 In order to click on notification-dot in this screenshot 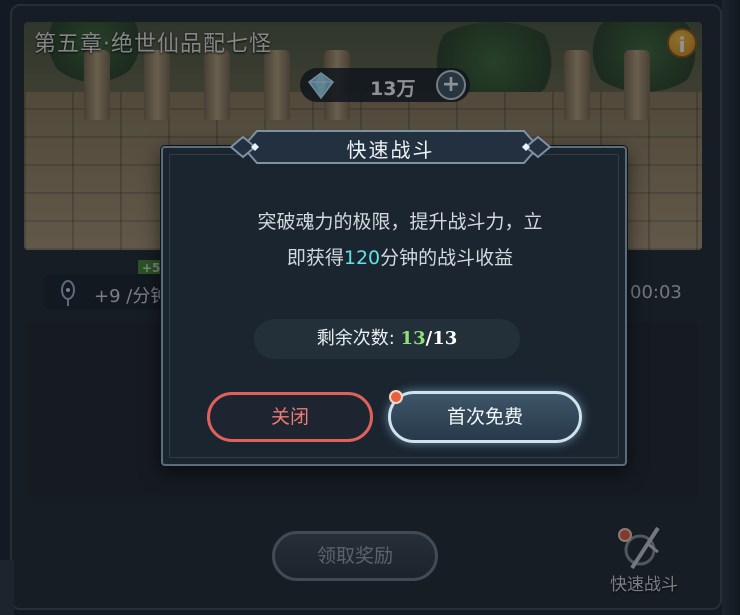, I will do `click(396, 397)`.